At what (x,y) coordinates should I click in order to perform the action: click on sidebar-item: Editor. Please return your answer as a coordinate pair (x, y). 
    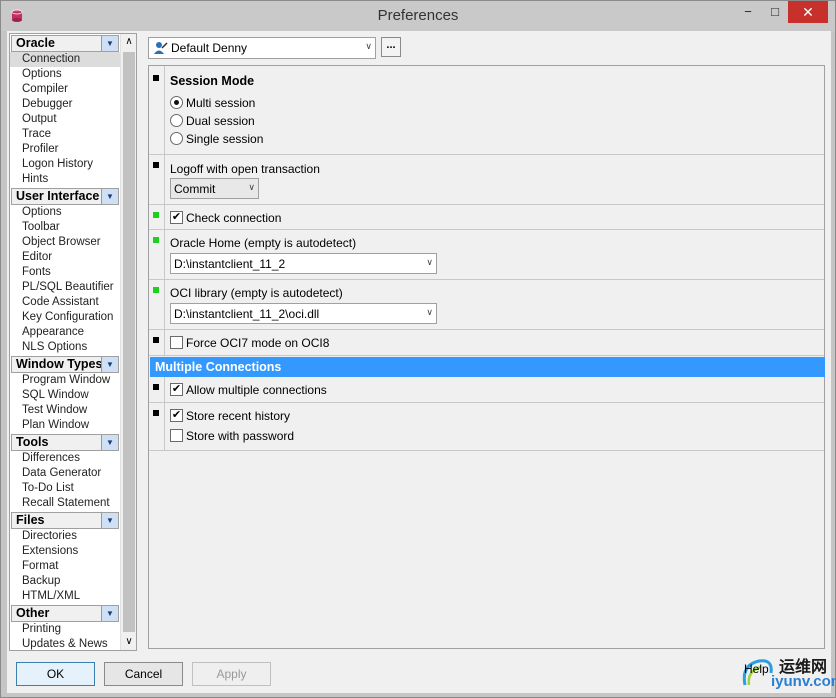
    Looking at the image, I should click on (65, 257).